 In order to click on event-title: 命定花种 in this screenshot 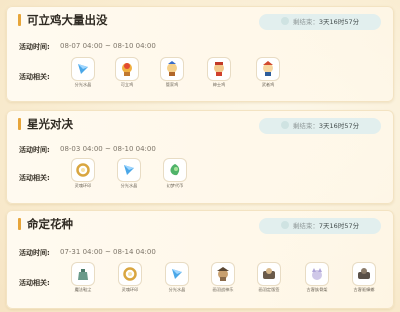, I will do `click(50, 224)`.